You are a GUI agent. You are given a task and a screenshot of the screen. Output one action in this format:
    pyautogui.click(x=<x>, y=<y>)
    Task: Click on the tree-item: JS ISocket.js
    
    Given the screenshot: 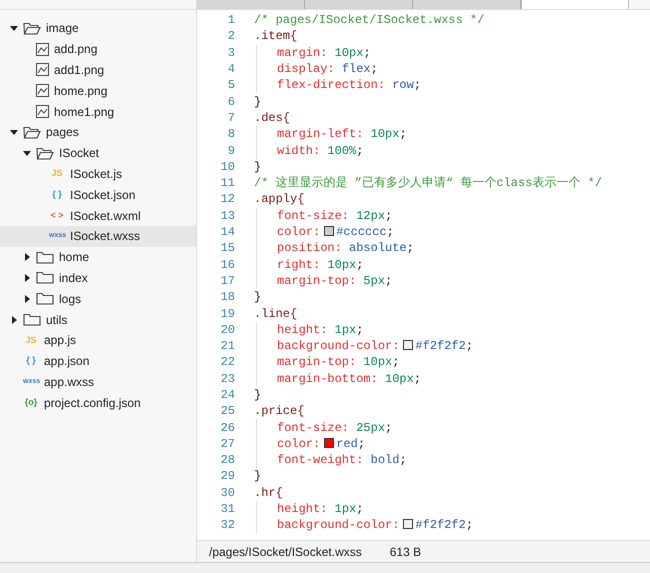 What is the action you would take?
    pyautogui.click(x=98, y=174)
    